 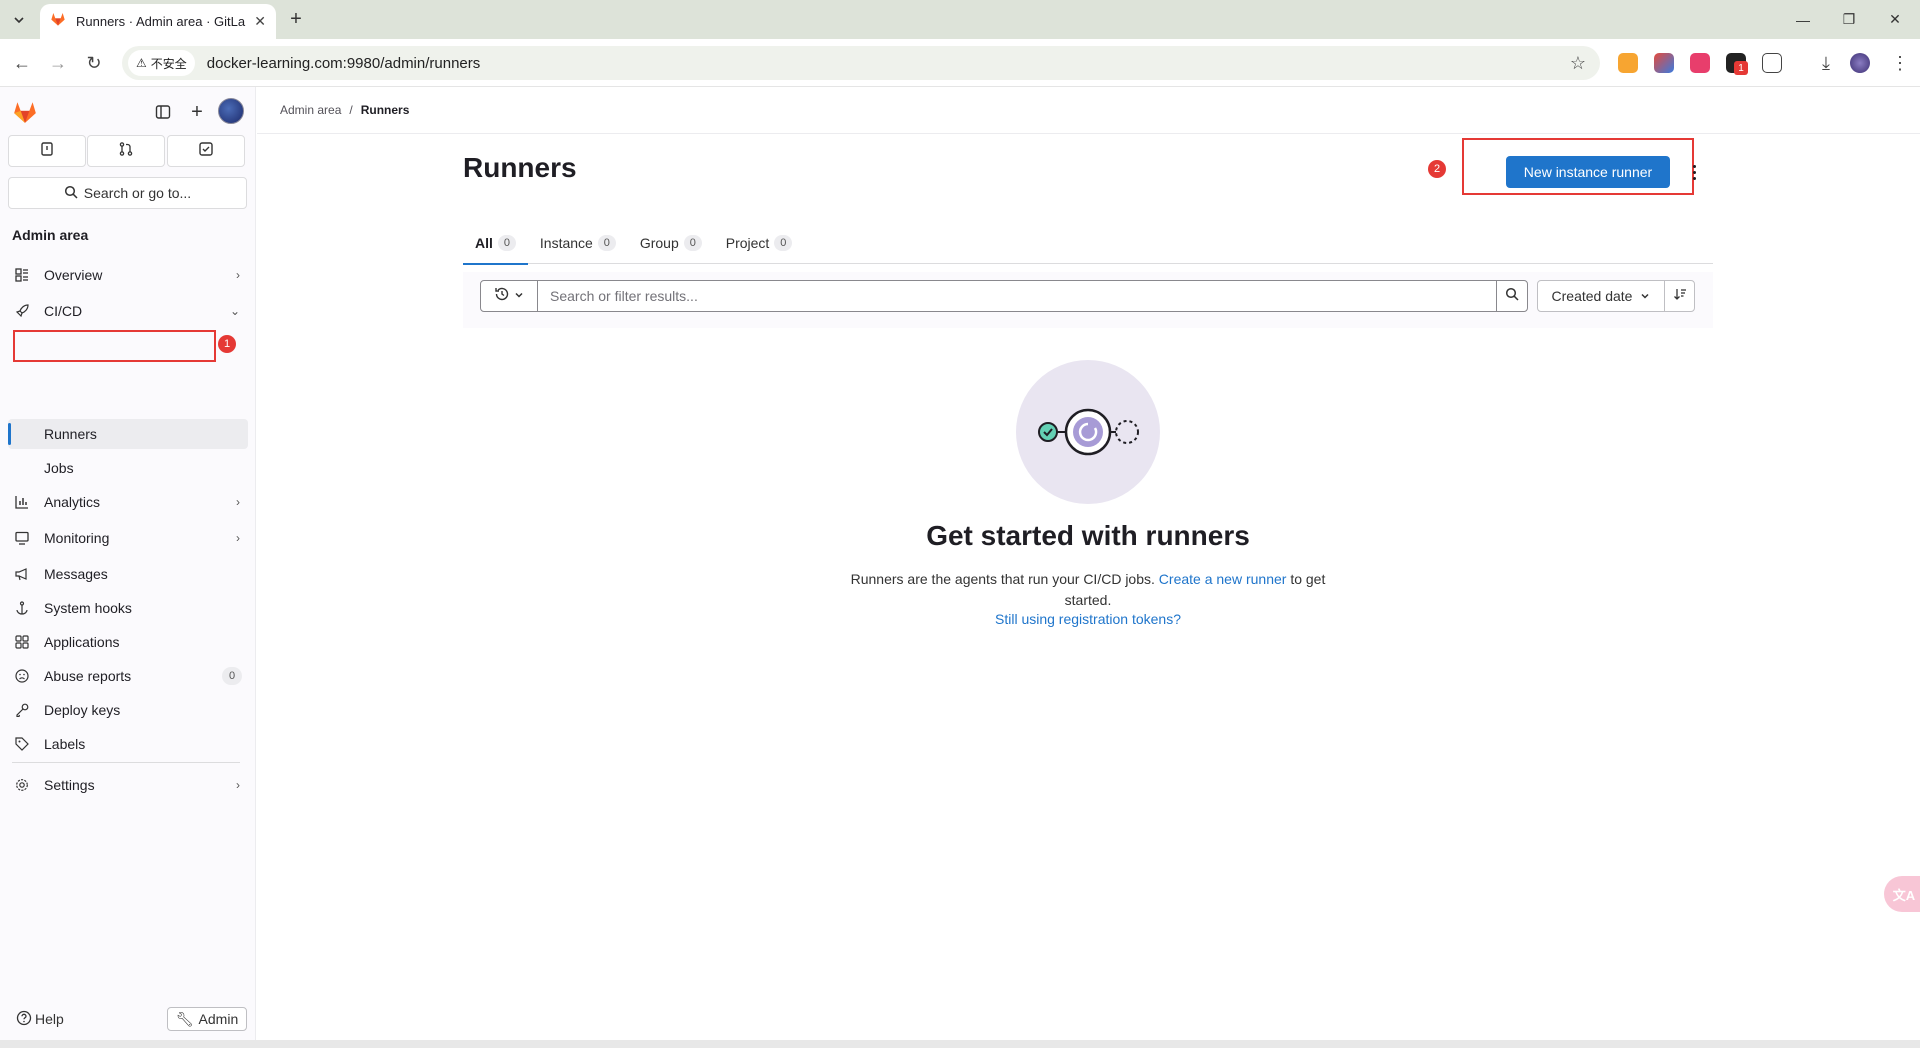 I want to click on sidebar-item-deploy-keys: Deploy keys, so click(x=128, y=710).